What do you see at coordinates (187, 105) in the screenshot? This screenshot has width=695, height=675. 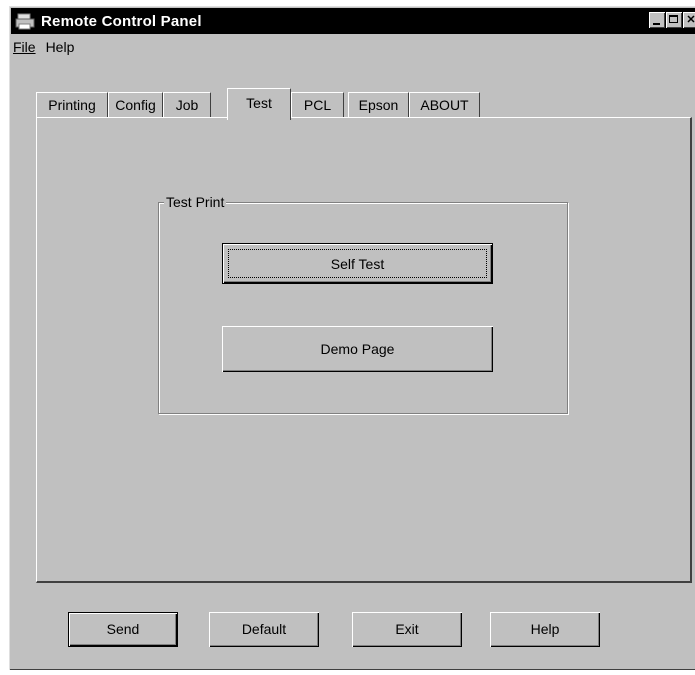 I see `tab-job: Job` at bounding box center [187, 105].